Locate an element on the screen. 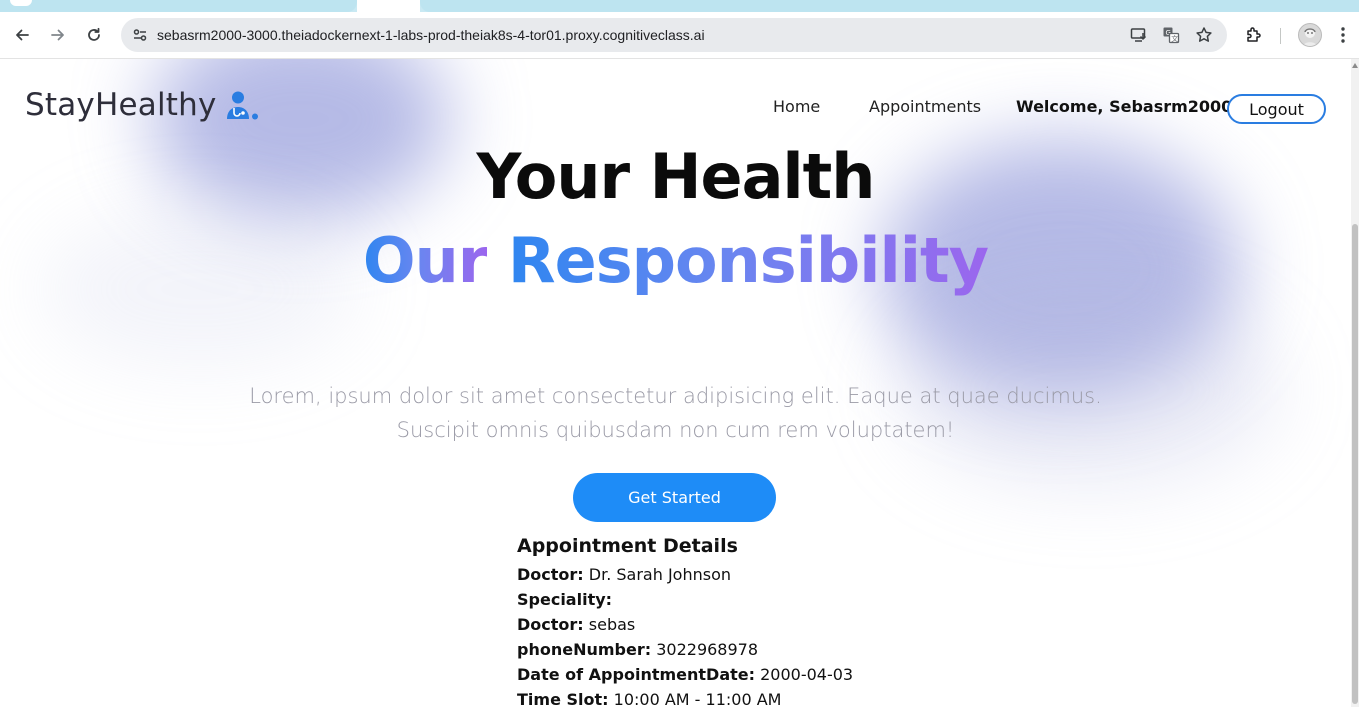 The width and height of the screenshot is (1359, 707). menu-kebab-icon is located at coordinates (1343, 35).